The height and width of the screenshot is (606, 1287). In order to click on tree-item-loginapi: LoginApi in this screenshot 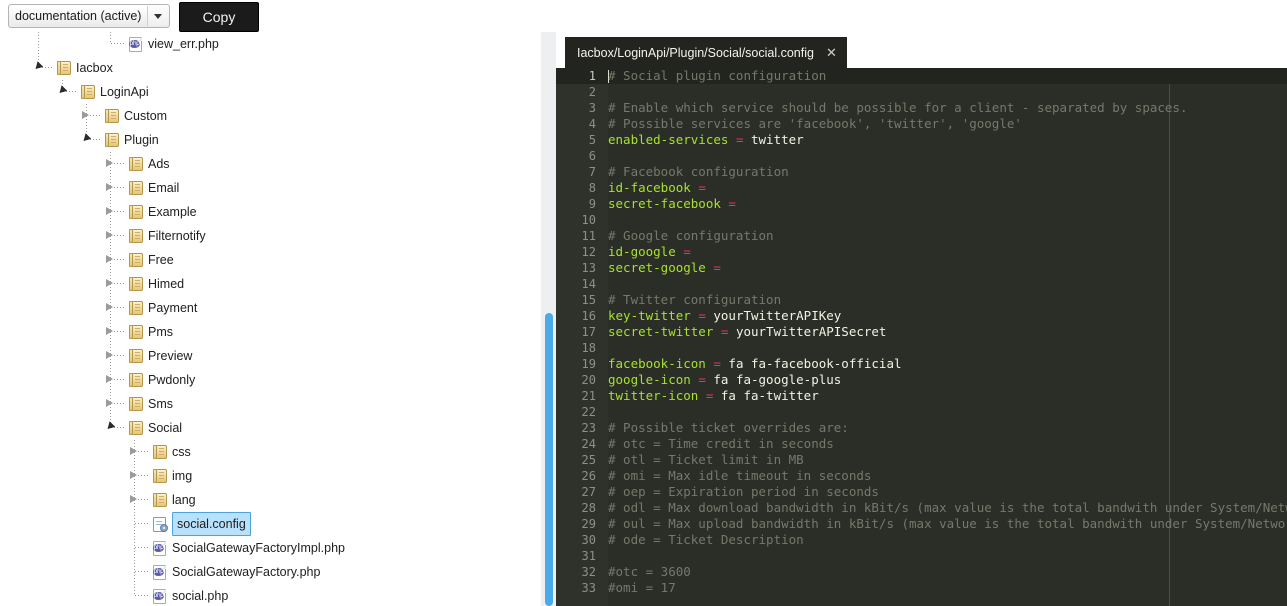, I will do `click(270, 92)`.